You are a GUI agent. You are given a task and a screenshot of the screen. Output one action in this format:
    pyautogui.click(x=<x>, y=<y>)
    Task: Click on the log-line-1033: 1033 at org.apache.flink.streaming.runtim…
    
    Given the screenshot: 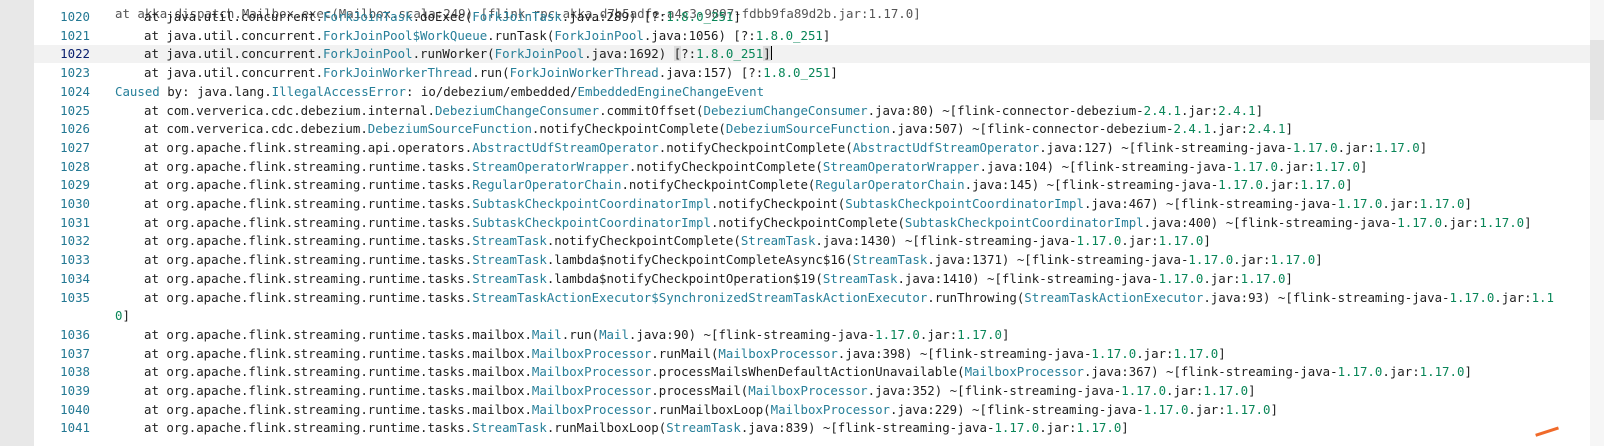 What is the action you would take?
    pyautogui.click(x=819, y=260)
    